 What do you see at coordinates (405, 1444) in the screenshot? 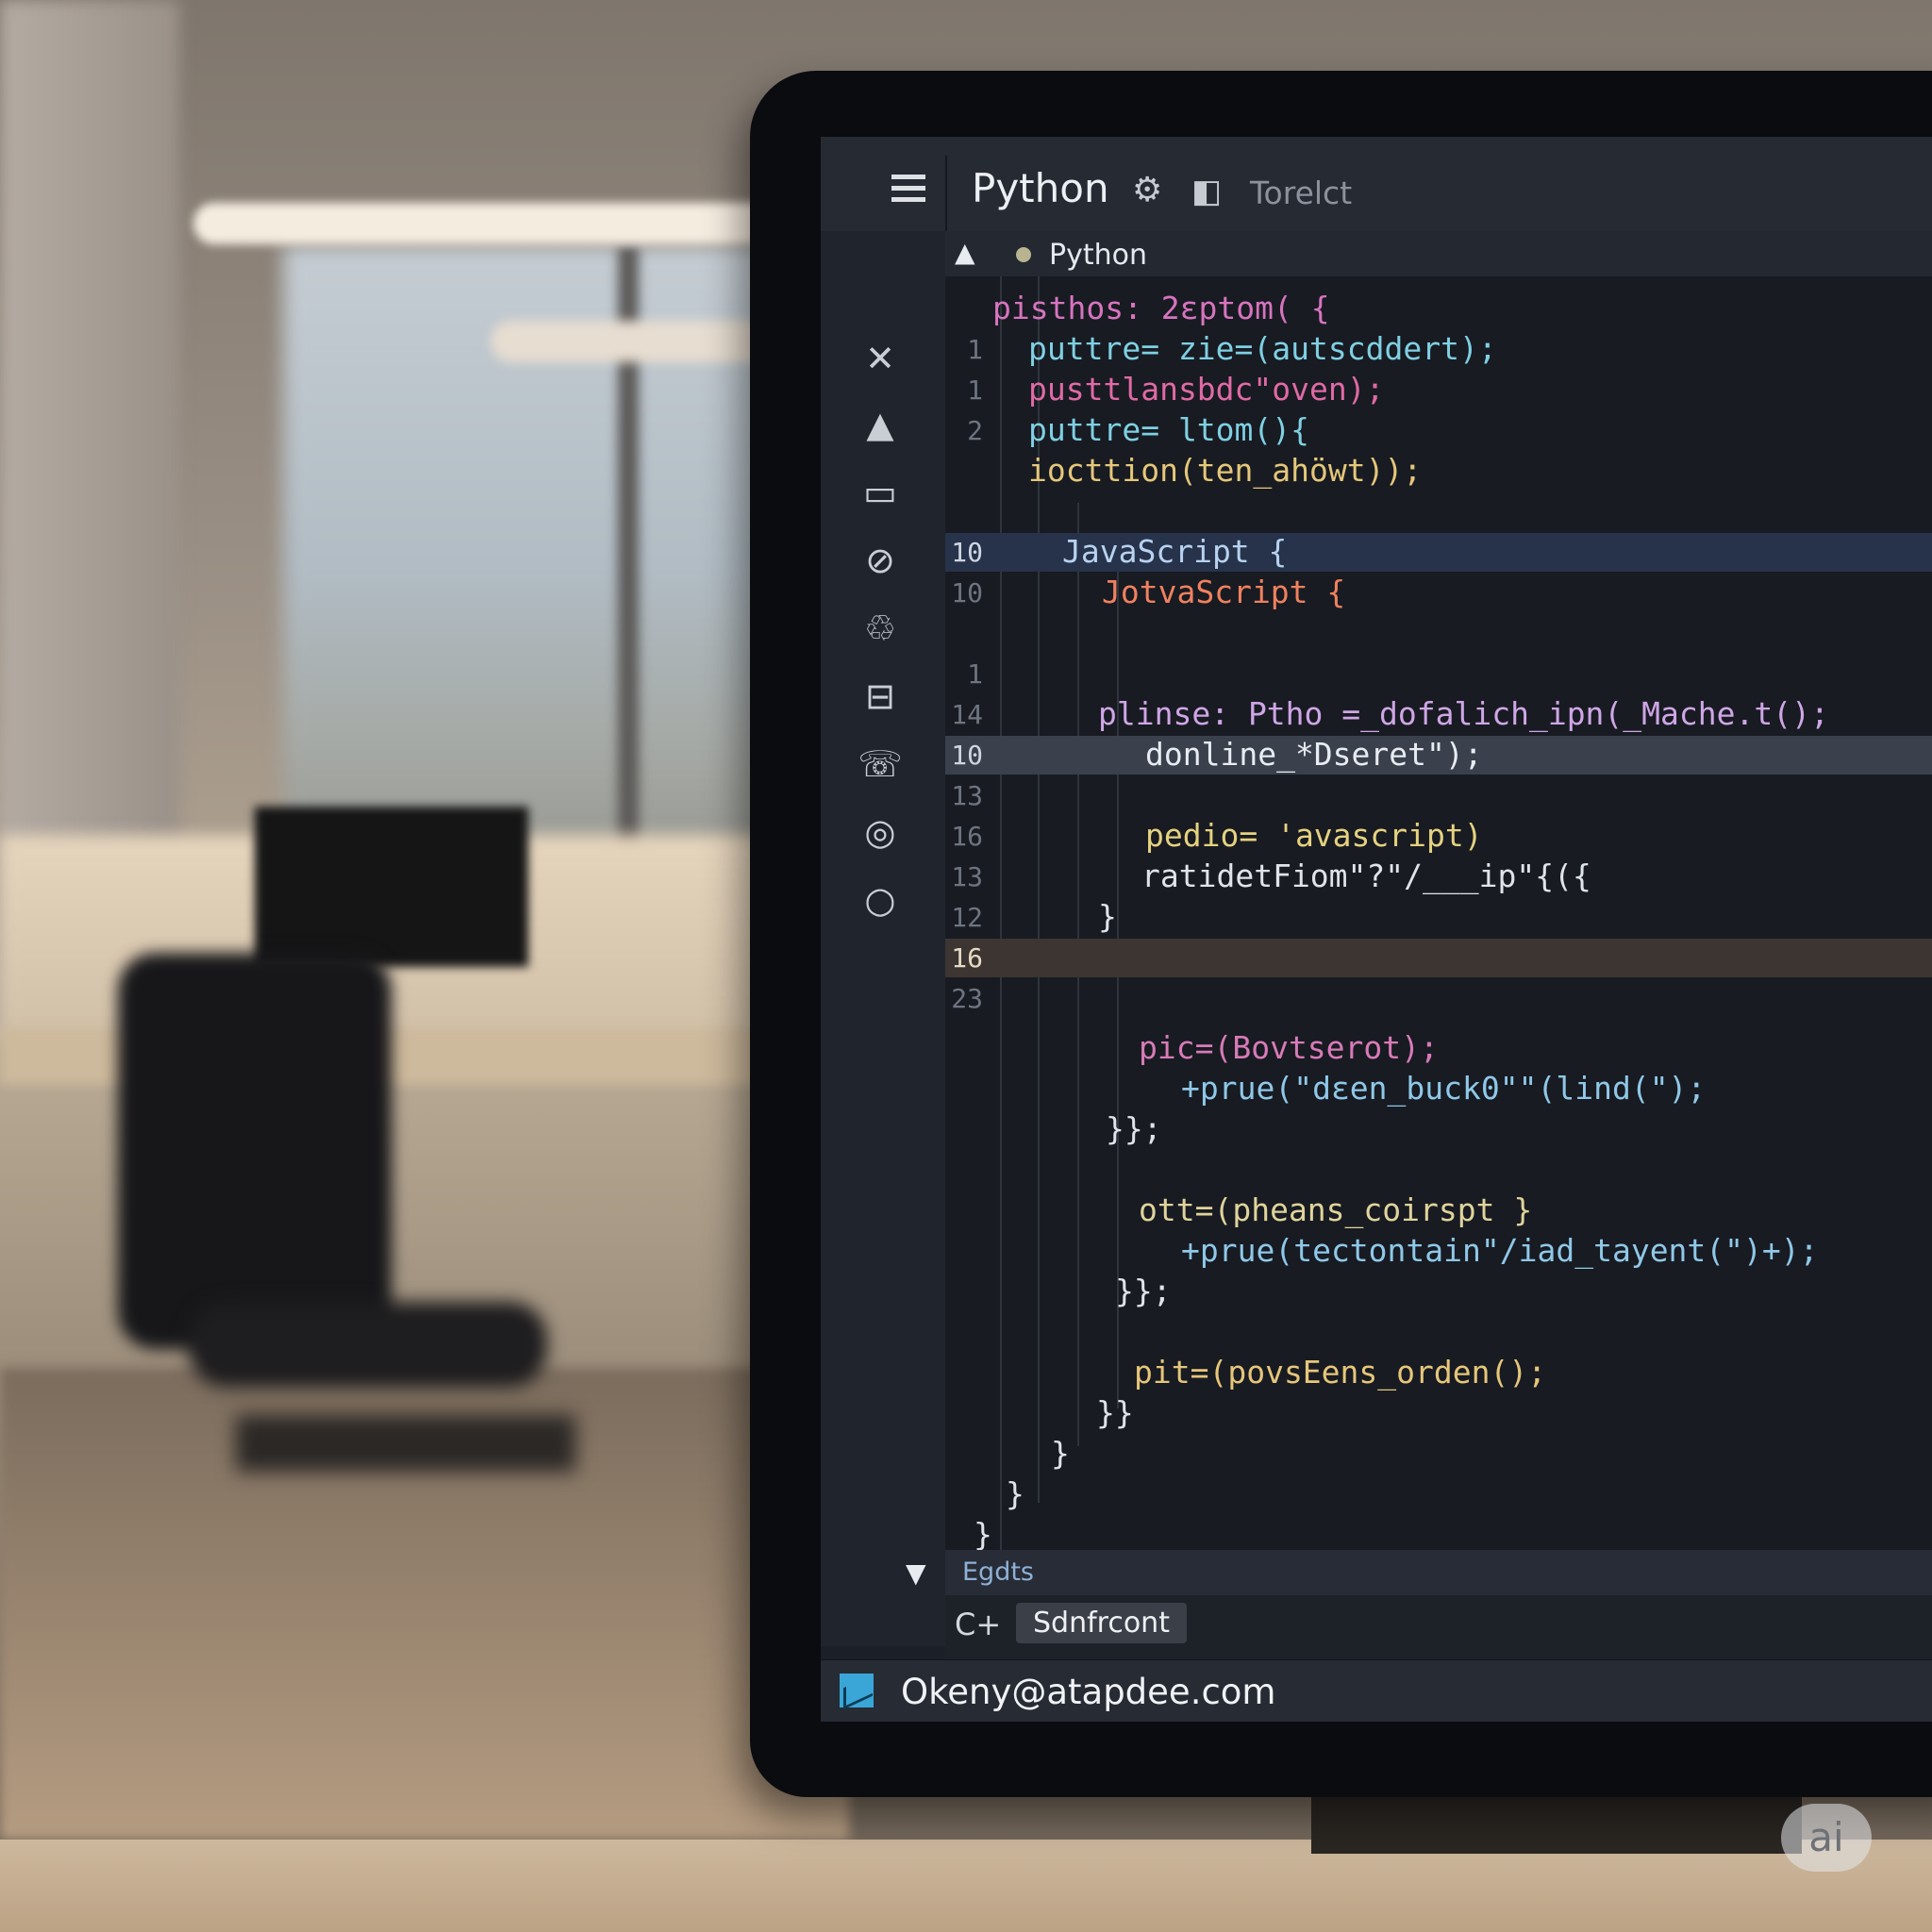
I see `office-chair-base` at bounding box center [405, 1444].